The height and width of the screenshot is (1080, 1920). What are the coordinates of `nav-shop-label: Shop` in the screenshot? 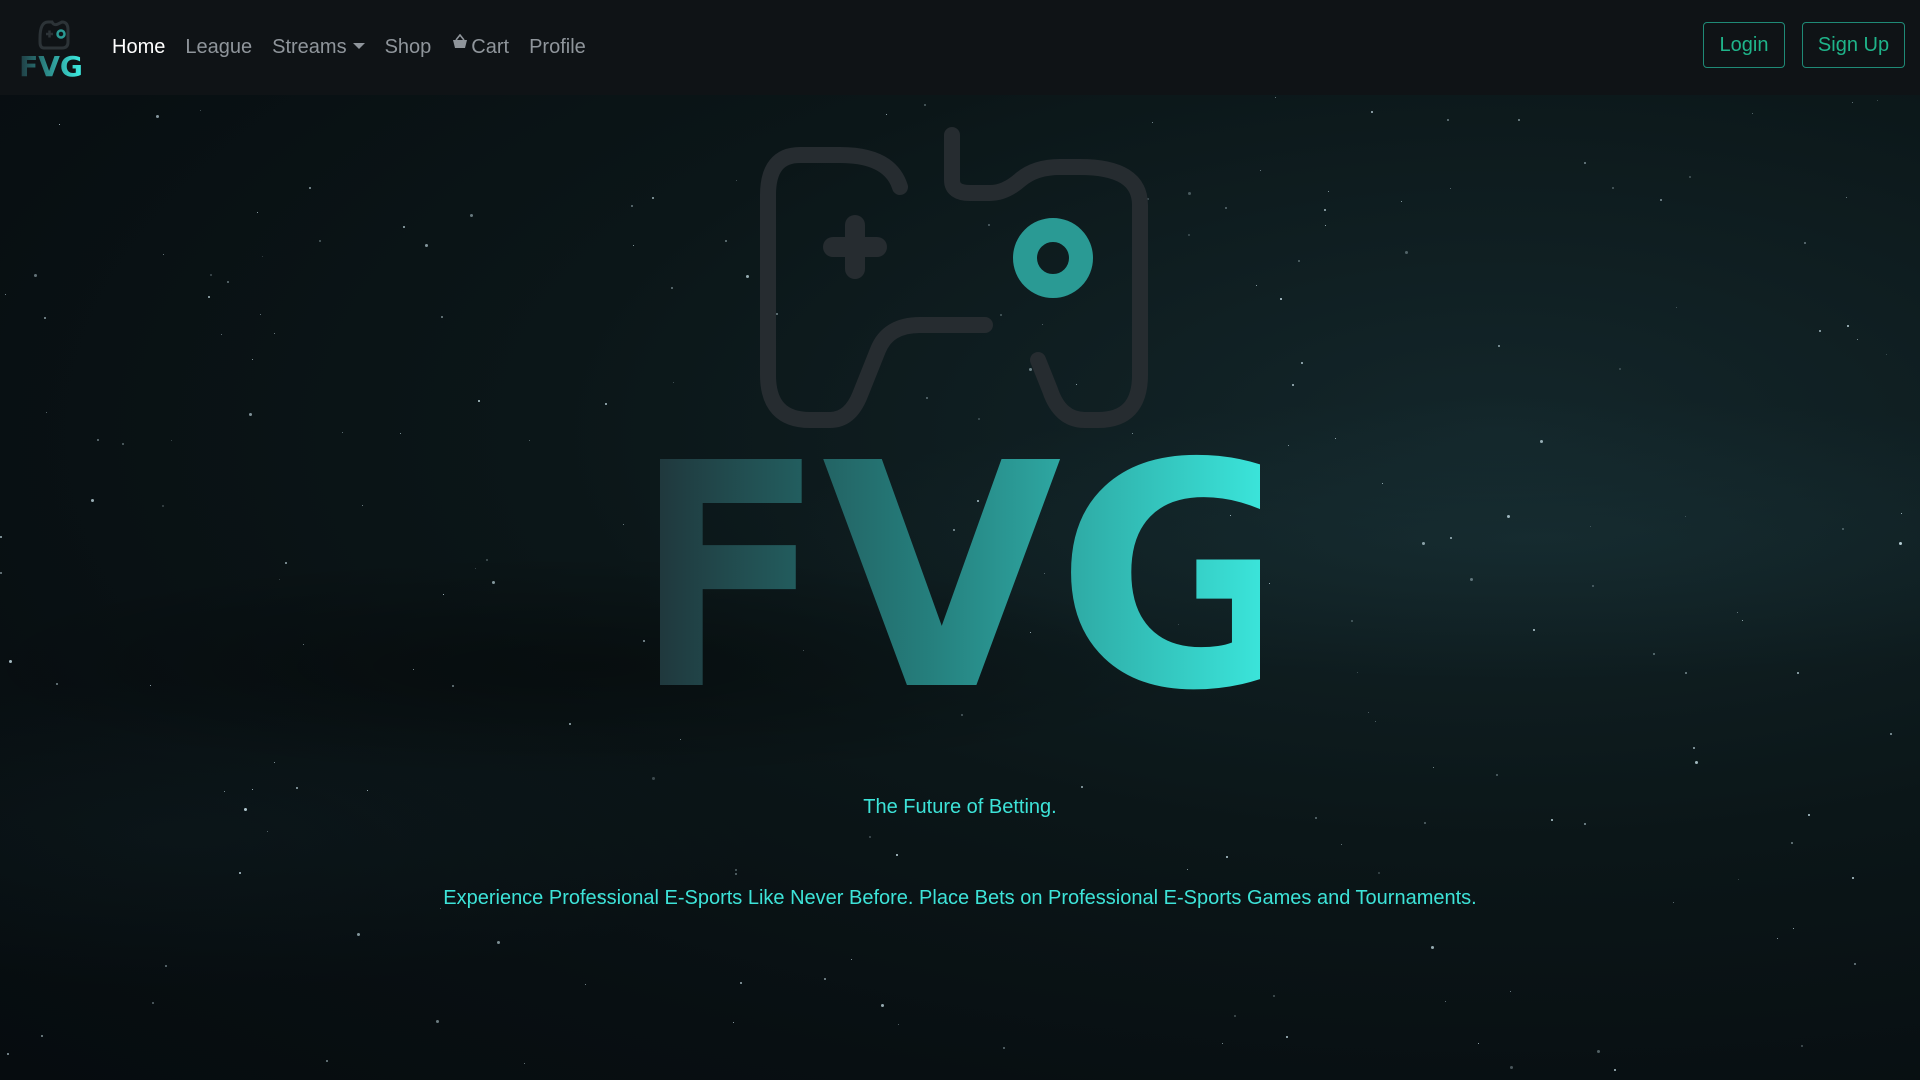 It's located at (408, 47).